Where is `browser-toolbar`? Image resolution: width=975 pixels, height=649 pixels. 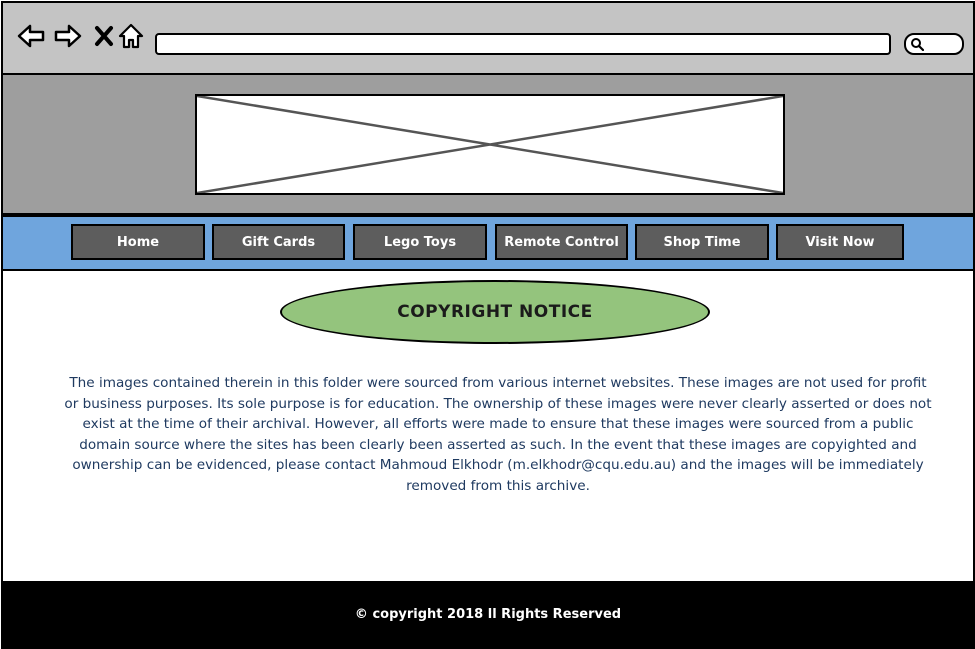
browser-toolbar is located at coordinates (488, 39).